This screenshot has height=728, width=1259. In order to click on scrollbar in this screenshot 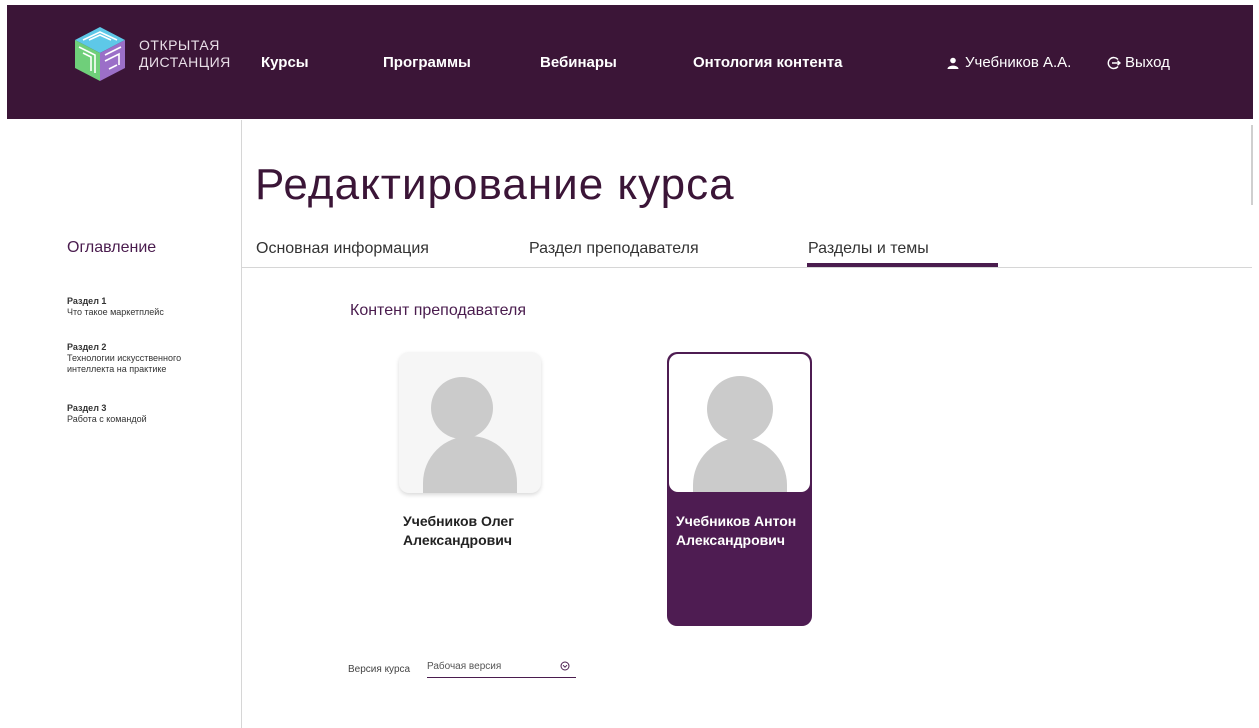, I will do `click(1252, 165)`.